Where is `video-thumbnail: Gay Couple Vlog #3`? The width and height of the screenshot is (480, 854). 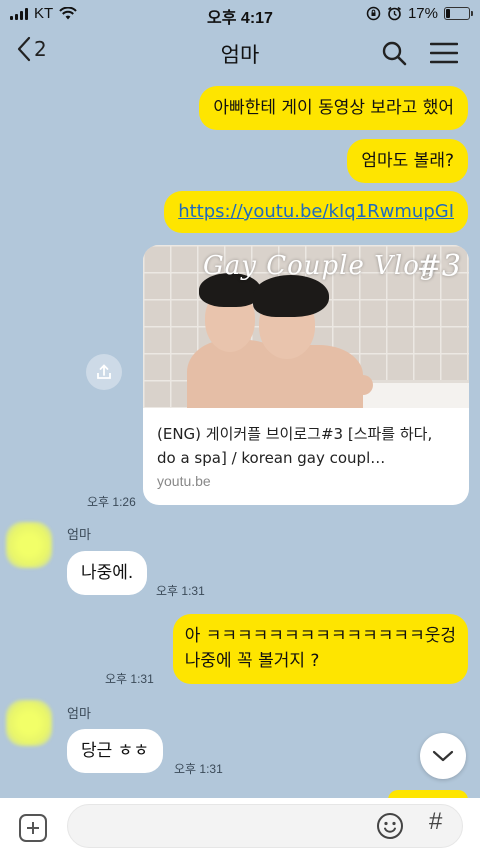 video-thumbnail: Gay Couple Vlog #3 is located at coordinates (306, 326).